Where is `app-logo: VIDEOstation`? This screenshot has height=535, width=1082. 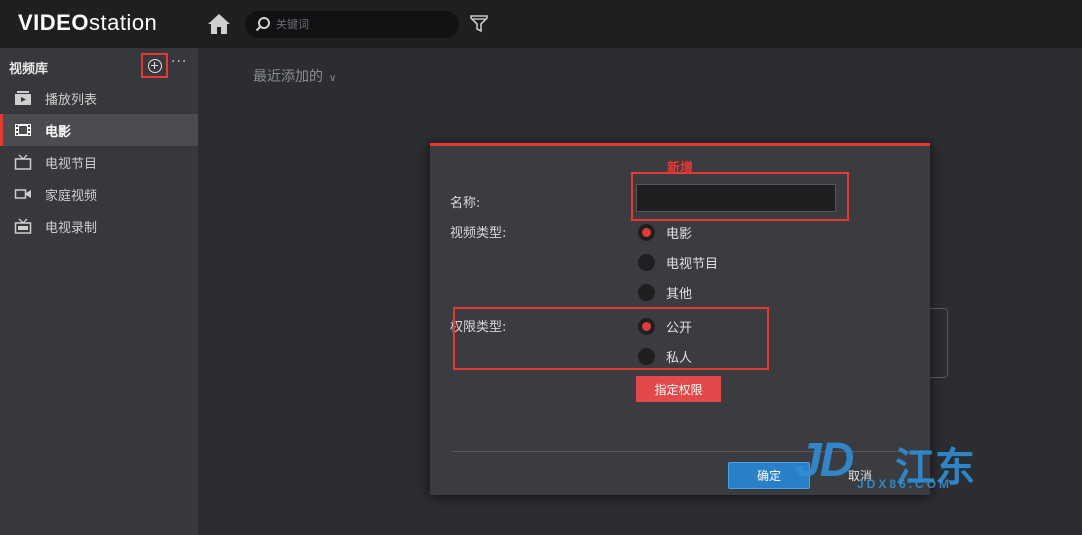
app-logo: VIDEOstation is located at coordinates (87, 25).